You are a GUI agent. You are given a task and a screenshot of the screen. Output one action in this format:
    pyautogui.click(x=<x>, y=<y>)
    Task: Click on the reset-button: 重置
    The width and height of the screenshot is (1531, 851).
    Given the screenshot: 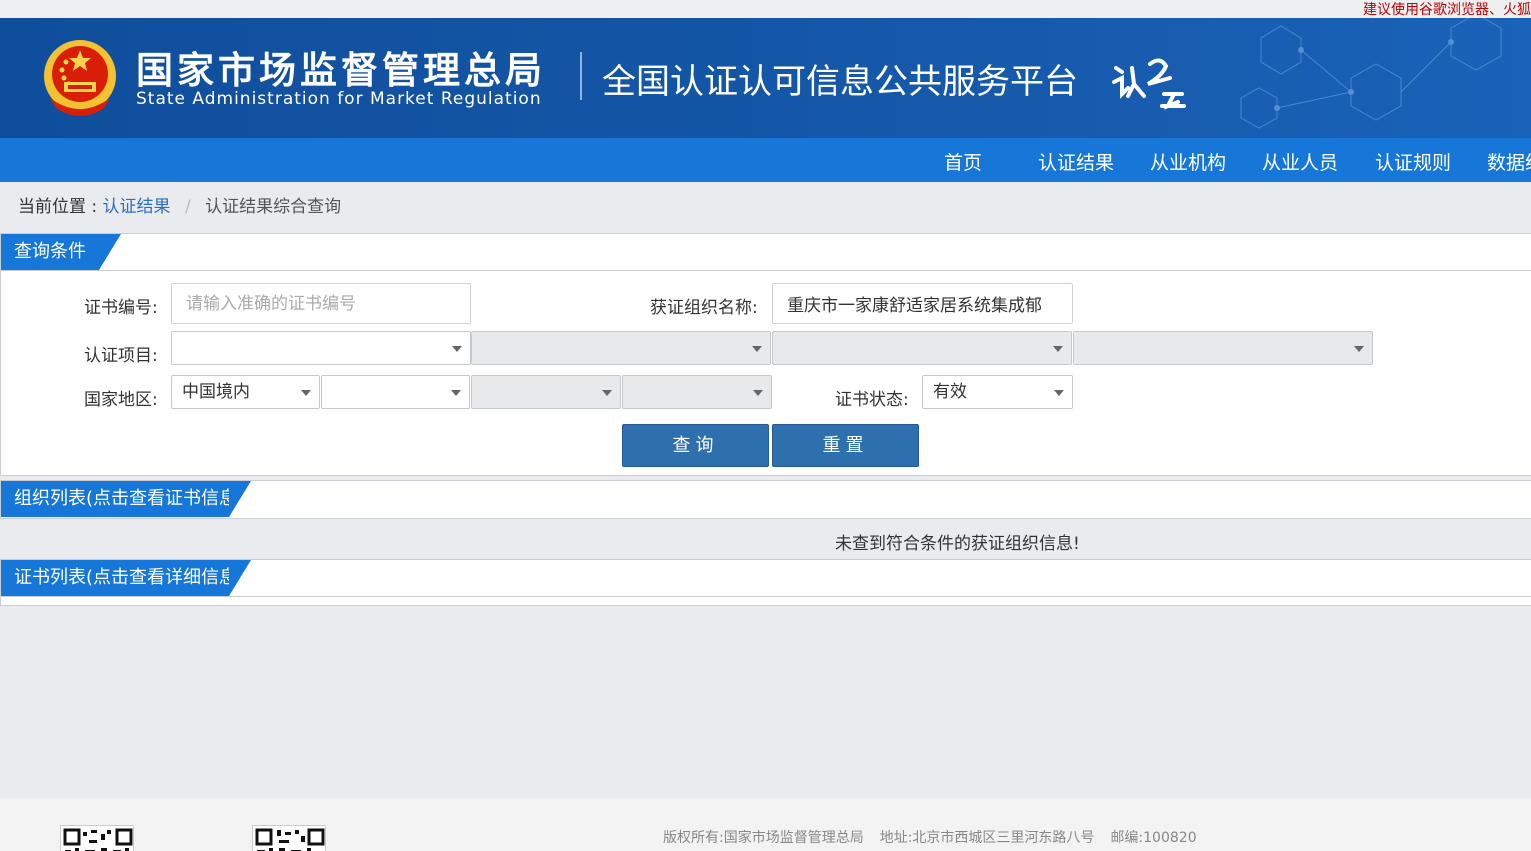 What is the action you would take?
    pyautogui.click(x=845, y=445)
    